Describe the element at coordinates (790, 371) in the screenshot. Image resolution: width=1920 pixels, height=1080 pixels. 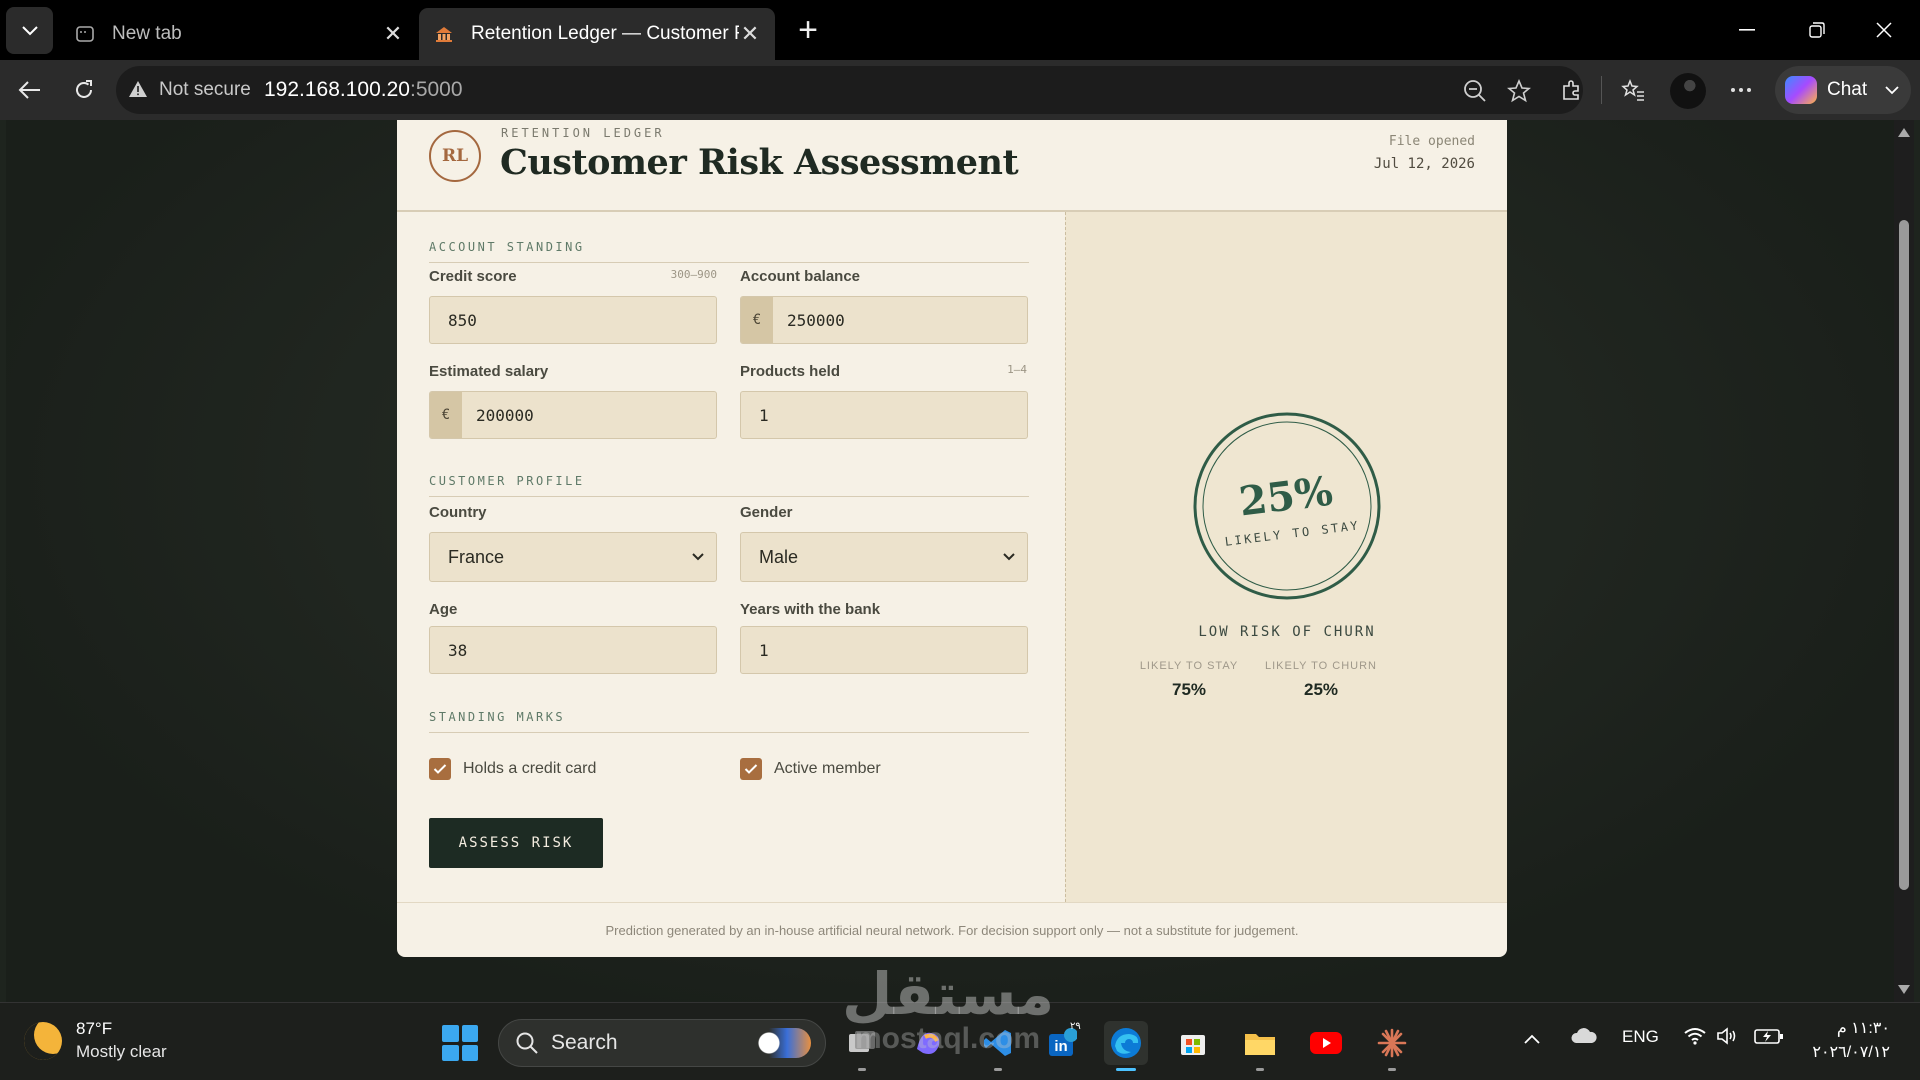
I see `products-held-label: Products held` at that location.